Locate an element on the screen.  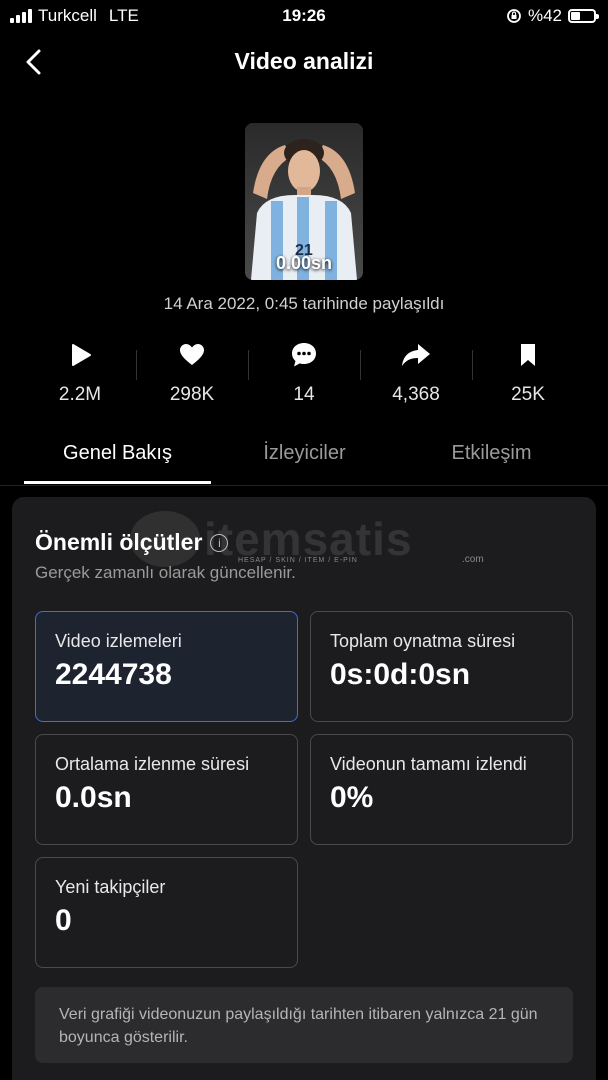
video-duration: 0.00sn is located at coordinates (304, 263).